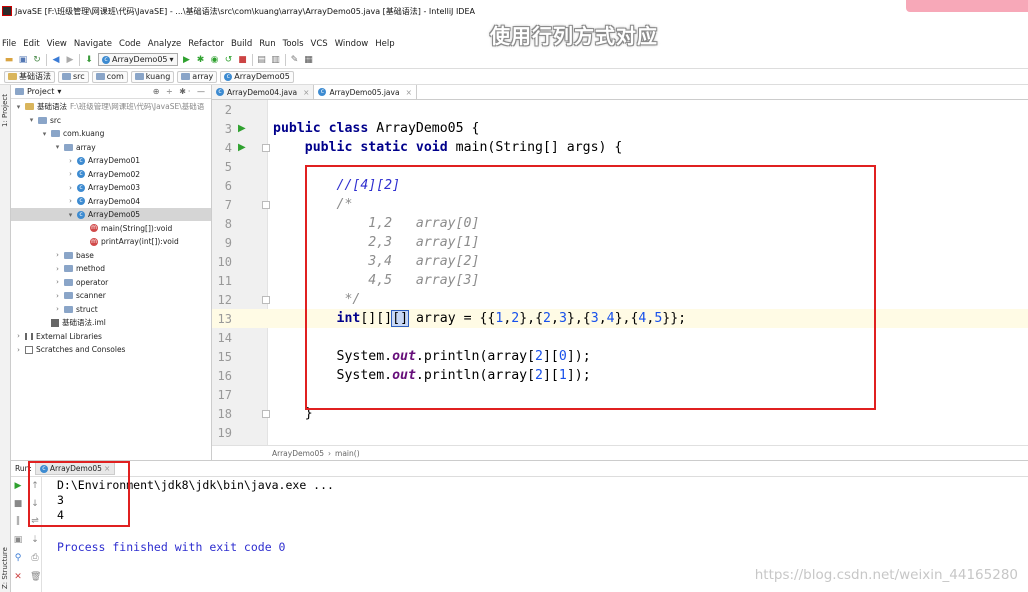 The height and width of the screenshot is (592, 1028). I want to click on tree-item-array: ▾ array, so click(53, 147).